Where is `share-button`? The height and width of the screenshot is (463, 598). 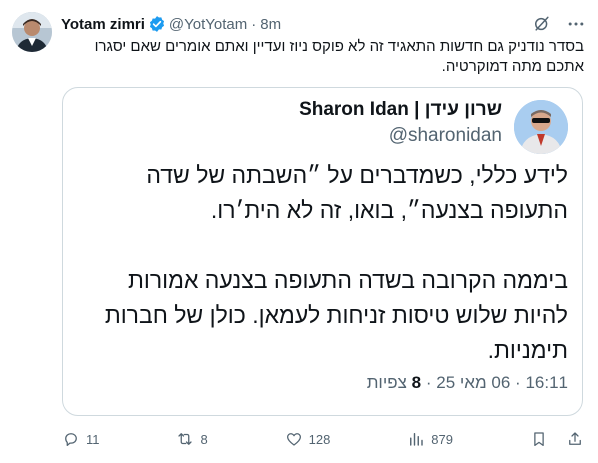
share-button is located at coordinates (575, 439).